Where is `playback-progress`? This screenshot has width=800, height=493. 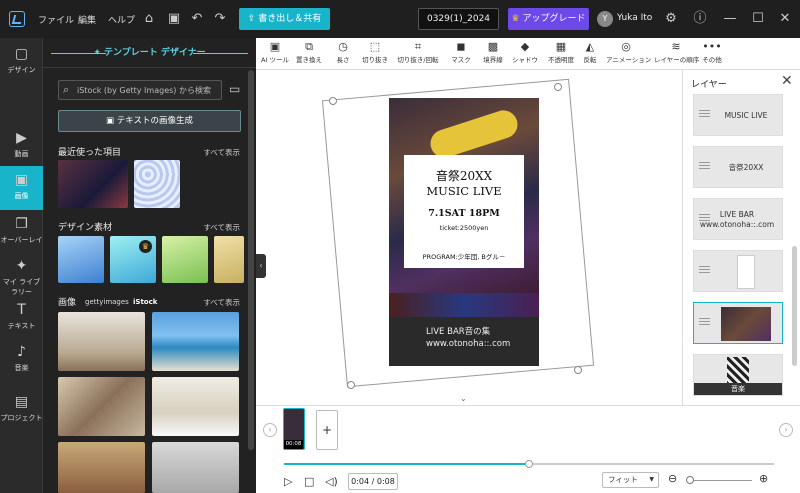
playback-progress is located at coordinates (529, 464).